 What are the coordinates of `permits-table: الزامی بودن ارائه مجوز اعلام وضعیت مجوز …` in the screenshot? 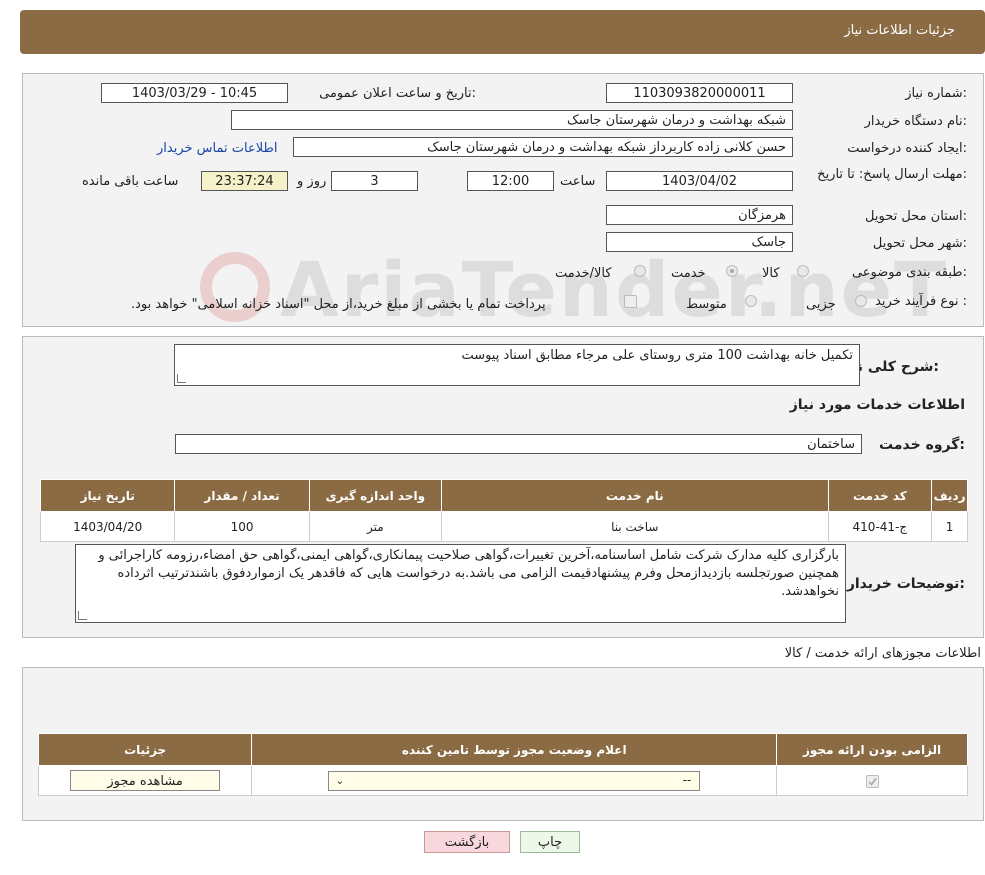 It's located at (502, 764).